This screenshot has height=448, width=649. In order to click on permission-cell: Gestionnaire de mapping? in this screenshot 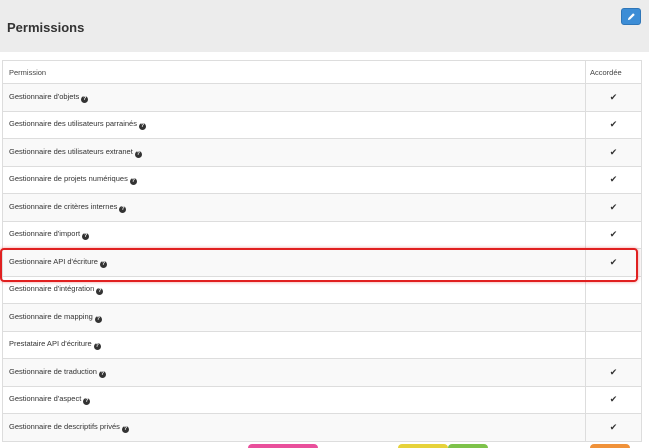, I will do `click(294, 317)`.